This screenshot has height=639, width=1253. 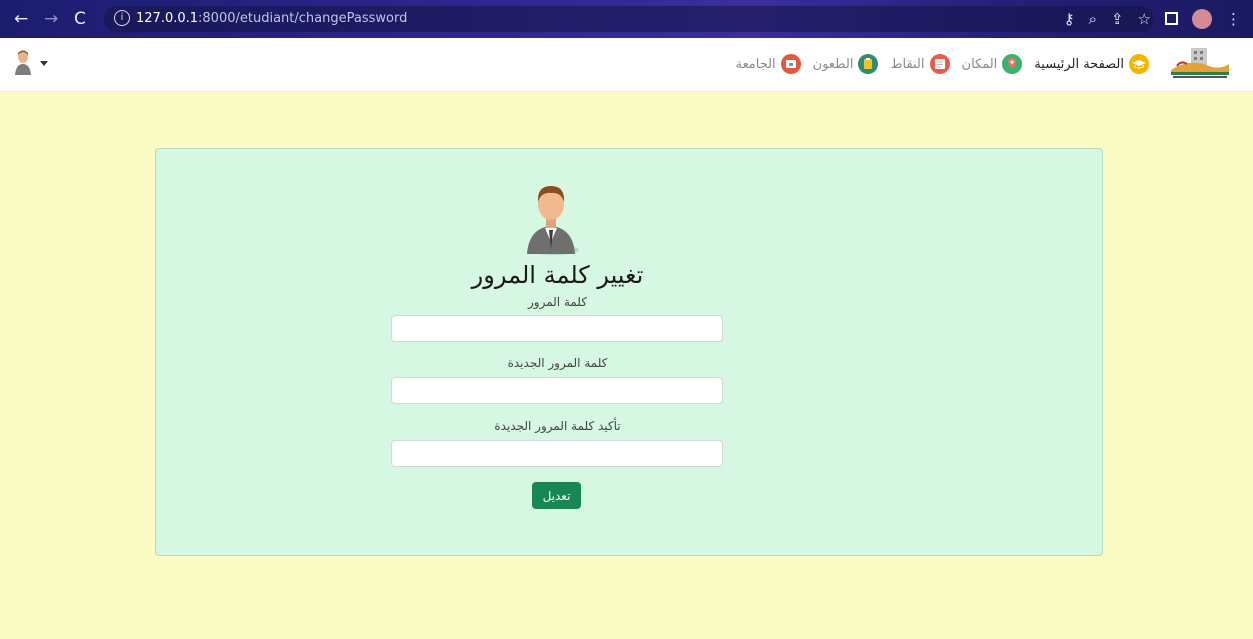 What do you see at coordinates (167, 18) in the screenshot?
I see `url-host: 127.0.0.1` at bounding box center [167, 18].